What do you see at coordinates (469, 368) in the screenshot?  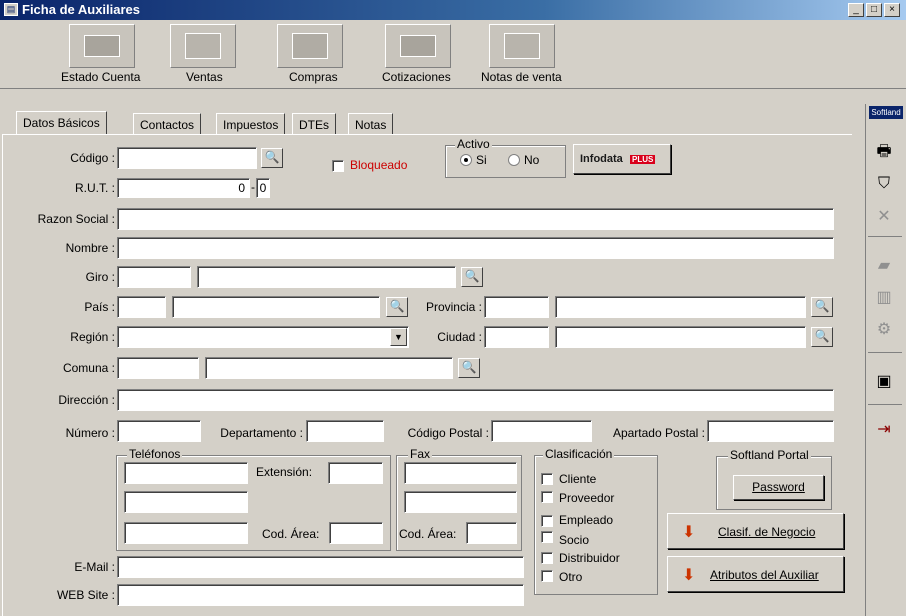 I see `comuna-search-icon: 🔍` at bounding box center [469, 368].